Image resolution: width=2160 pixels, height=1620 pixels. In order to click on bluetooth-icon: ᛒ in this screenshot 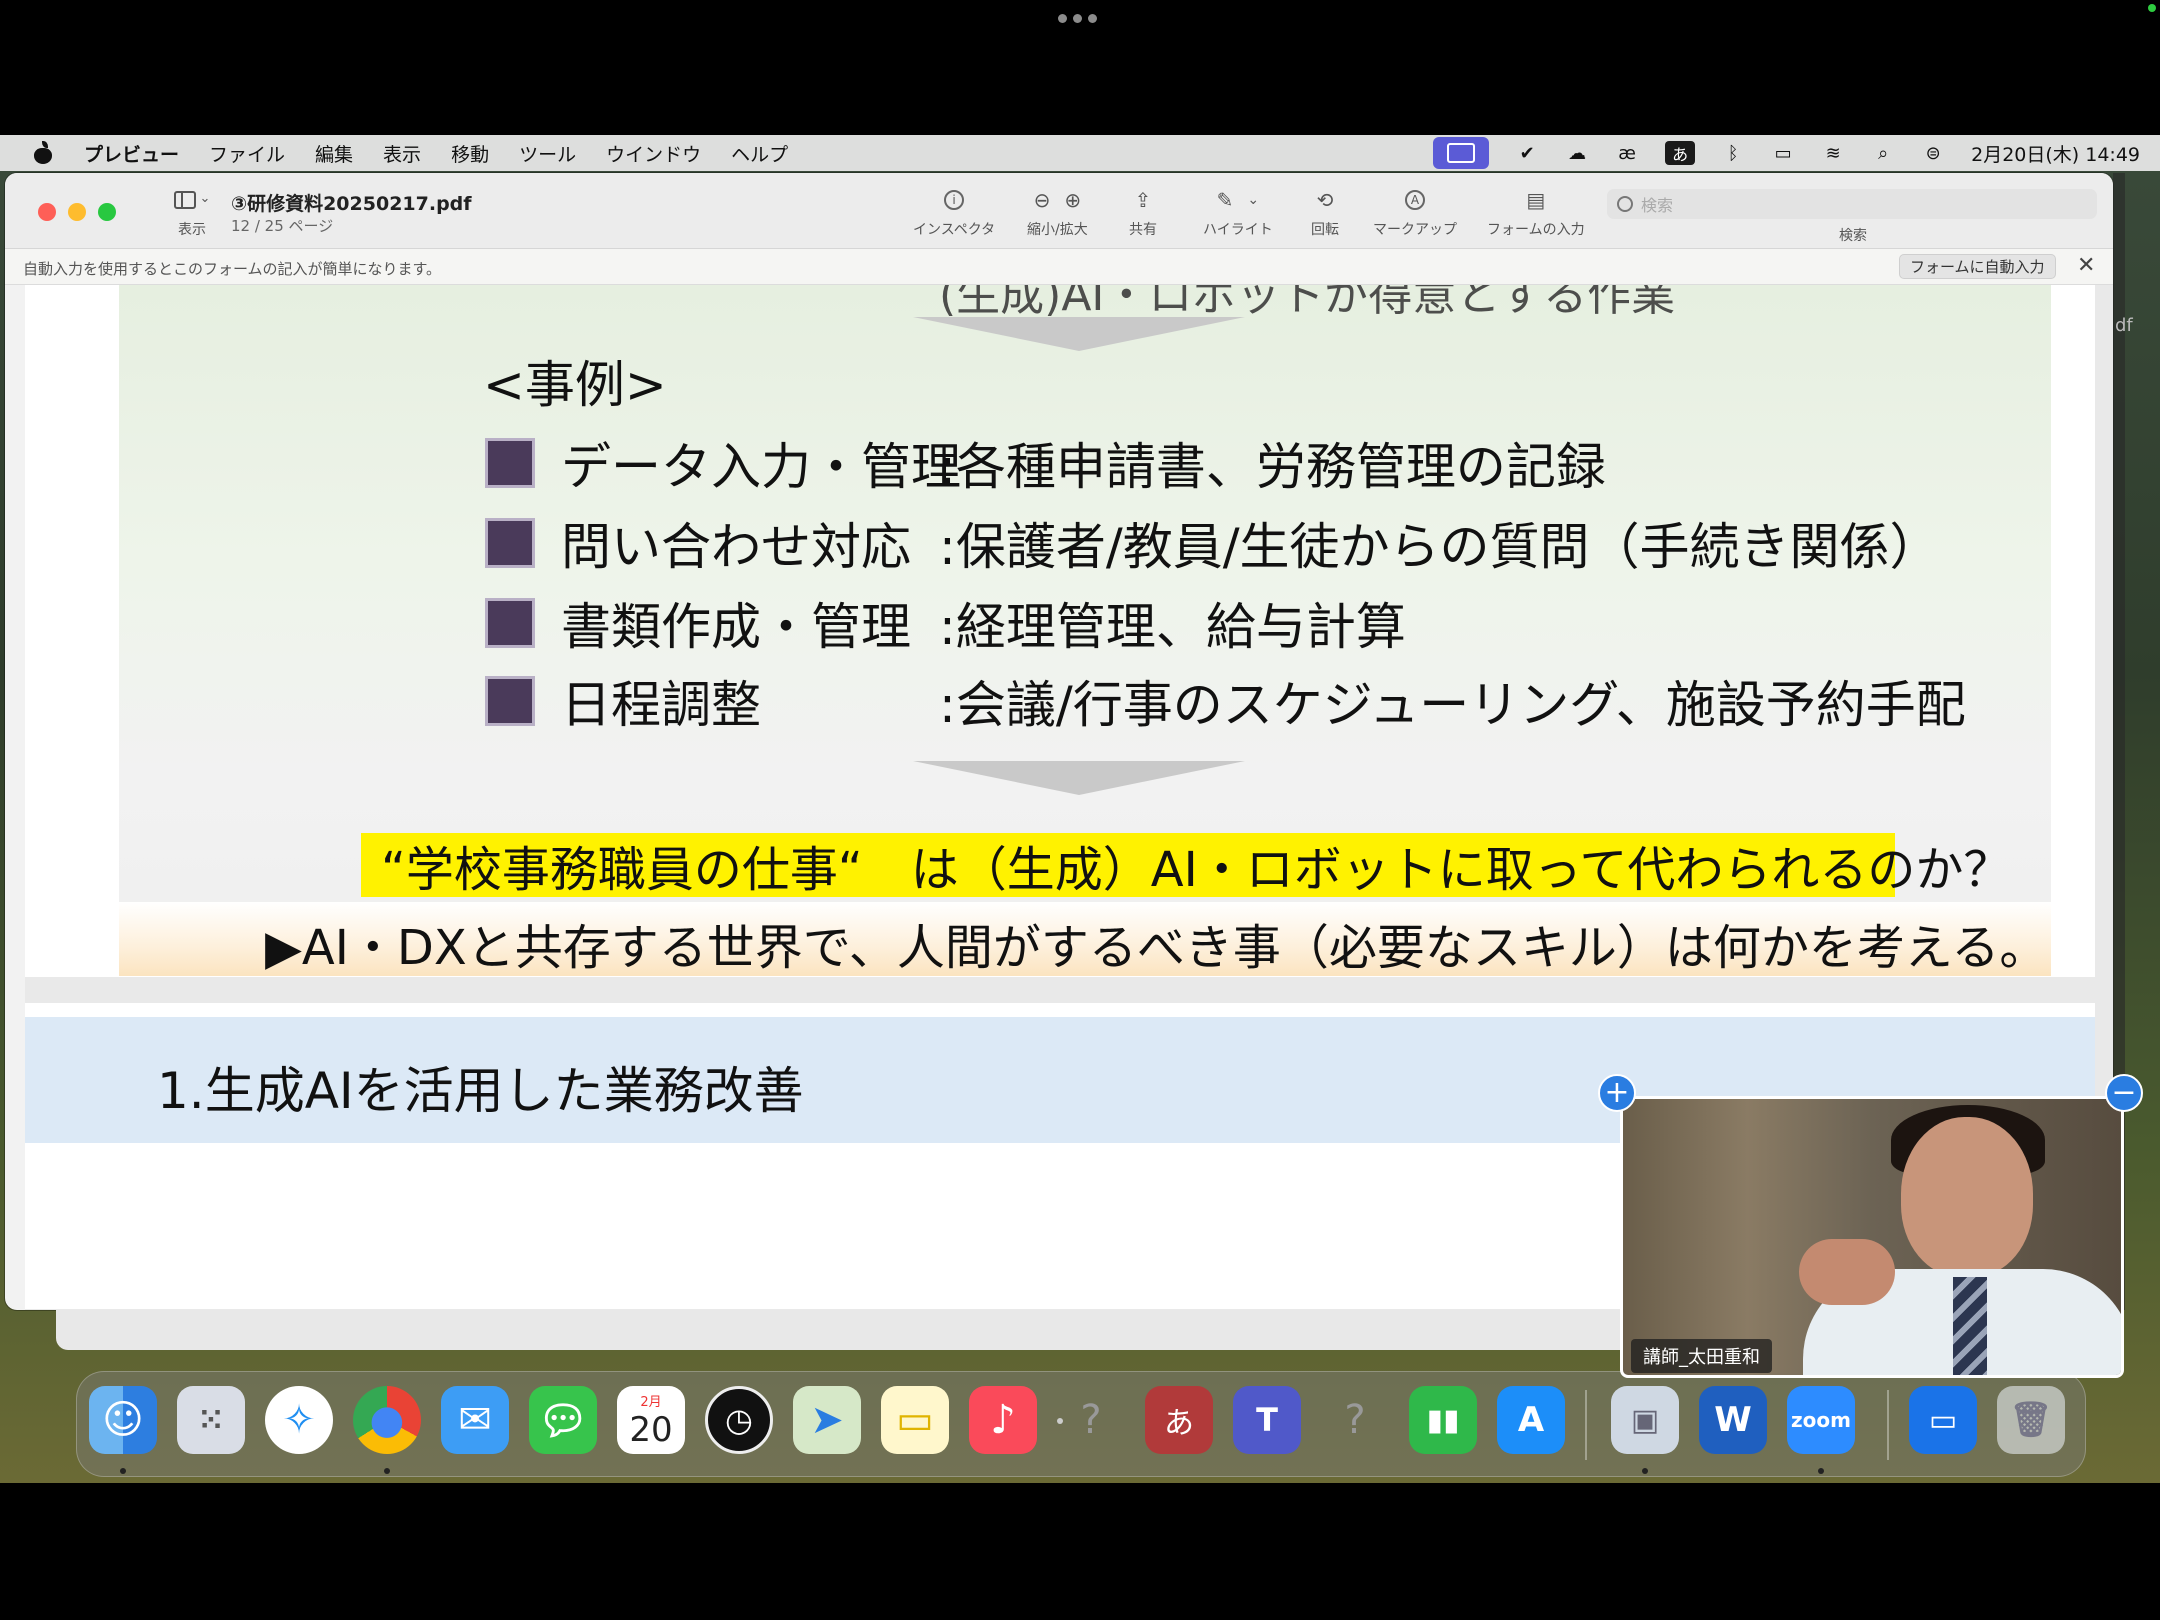, I will do `click(1733, 153)`.